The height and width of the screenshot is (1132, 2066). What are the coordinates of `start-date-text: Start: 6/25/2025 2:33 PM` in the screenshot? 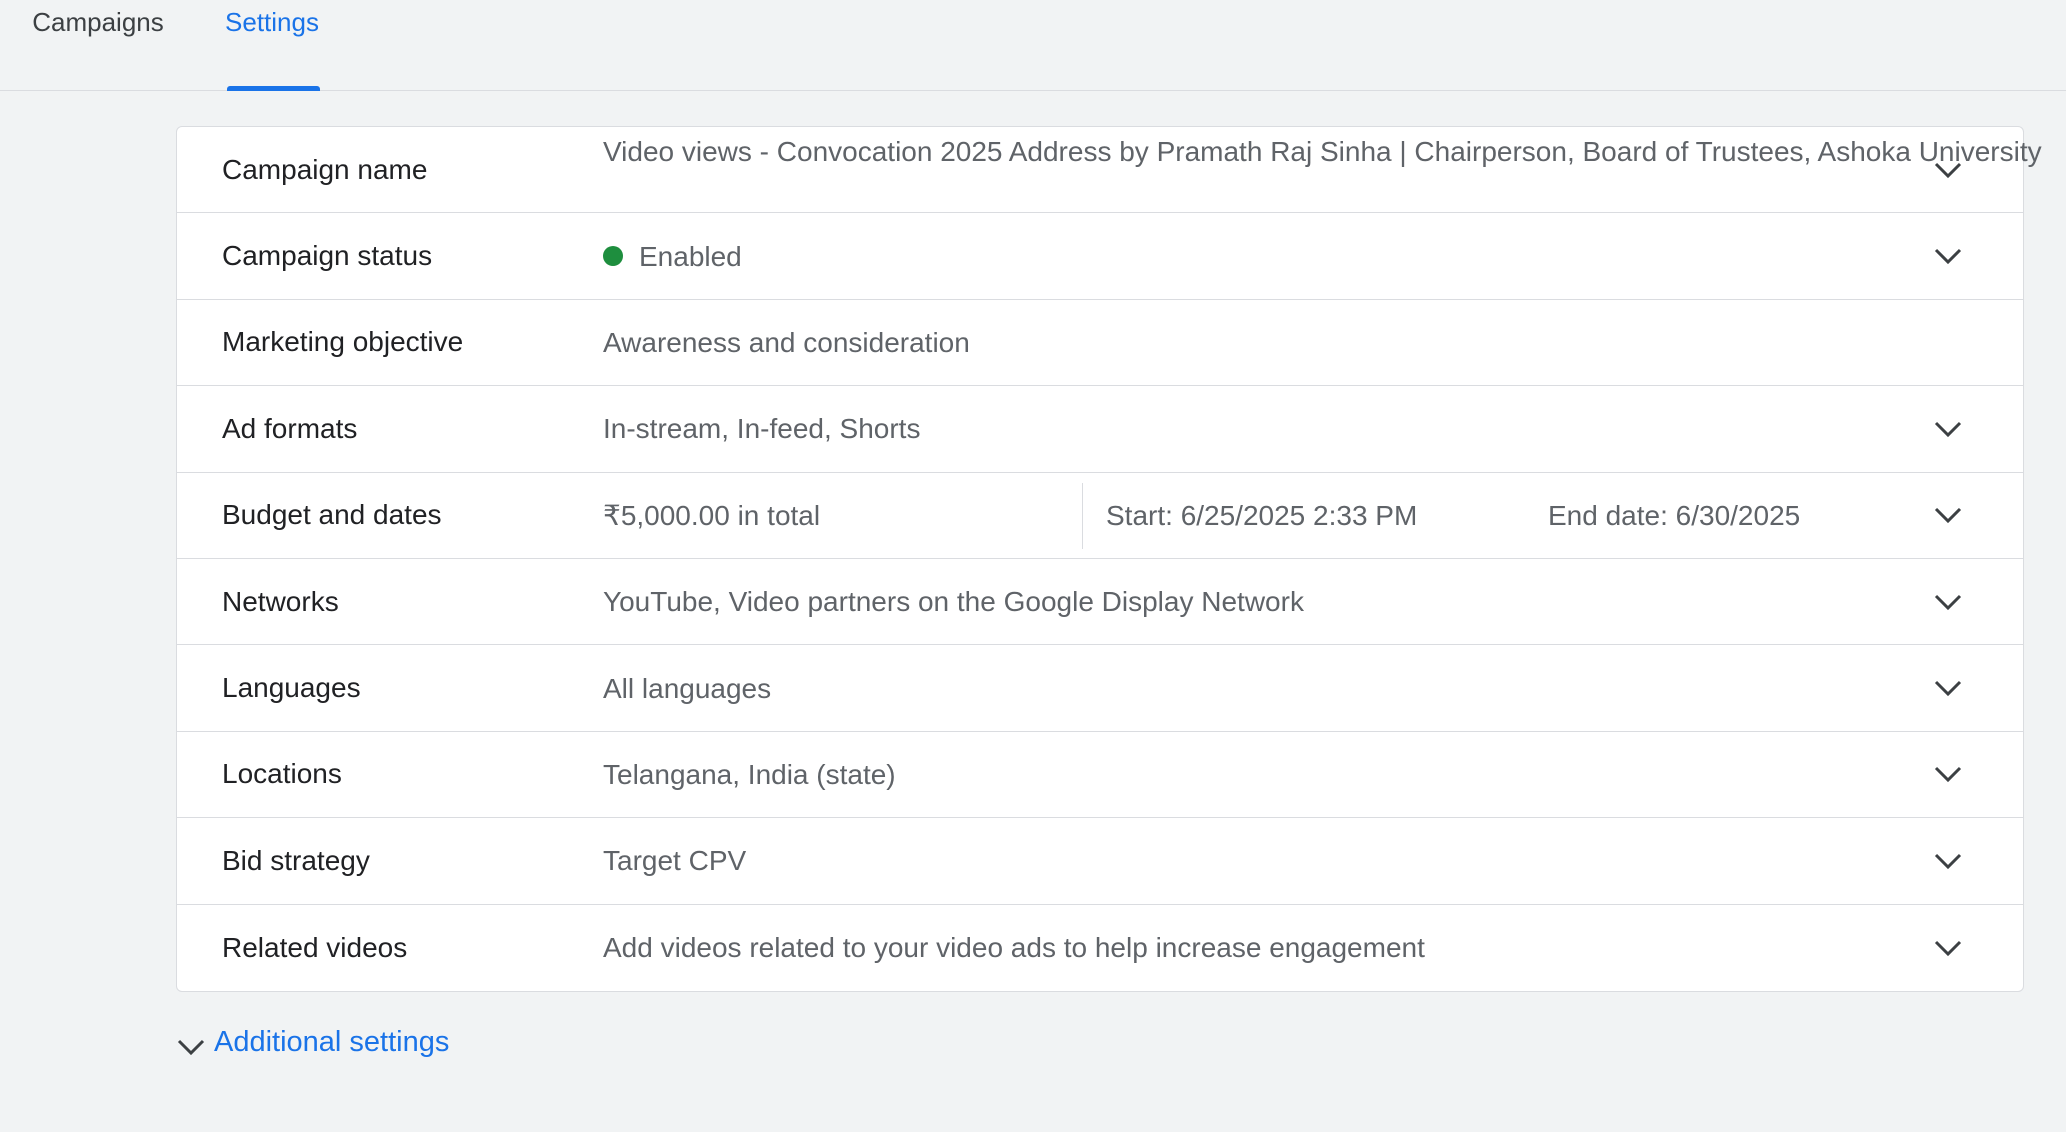 It's located at (1262, 515).